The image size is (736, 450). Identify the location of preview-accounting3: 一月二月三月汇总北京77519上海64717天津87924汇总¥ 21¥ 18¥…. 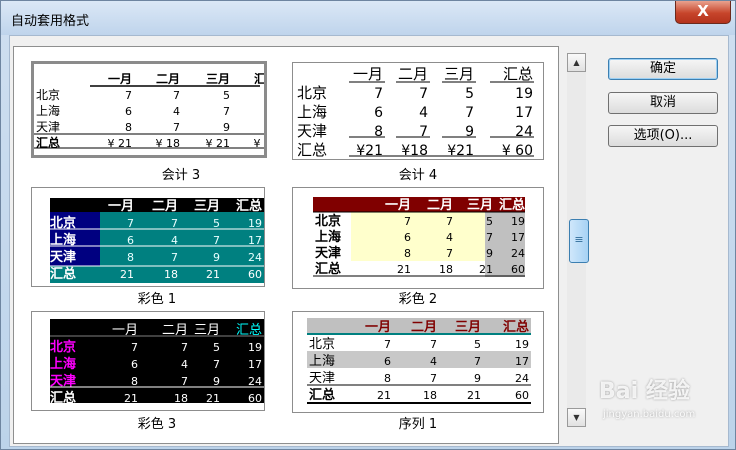
(149, 110).